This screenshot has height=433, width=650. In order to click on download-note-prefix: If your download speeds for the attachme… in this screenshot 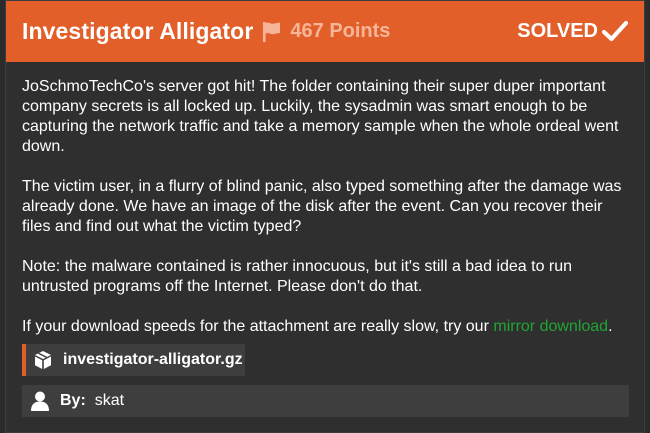, I will do `click(258, 326)`.